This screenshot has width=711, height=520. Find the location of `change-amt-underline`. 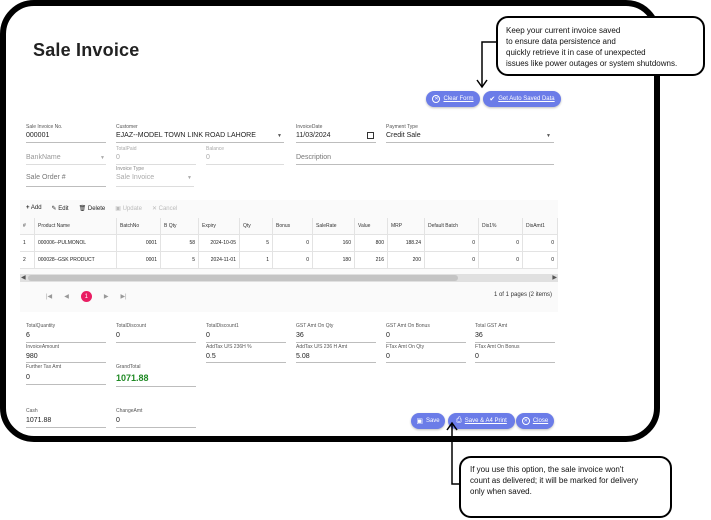

change-amt-underline is located at coordinates (156, 427).